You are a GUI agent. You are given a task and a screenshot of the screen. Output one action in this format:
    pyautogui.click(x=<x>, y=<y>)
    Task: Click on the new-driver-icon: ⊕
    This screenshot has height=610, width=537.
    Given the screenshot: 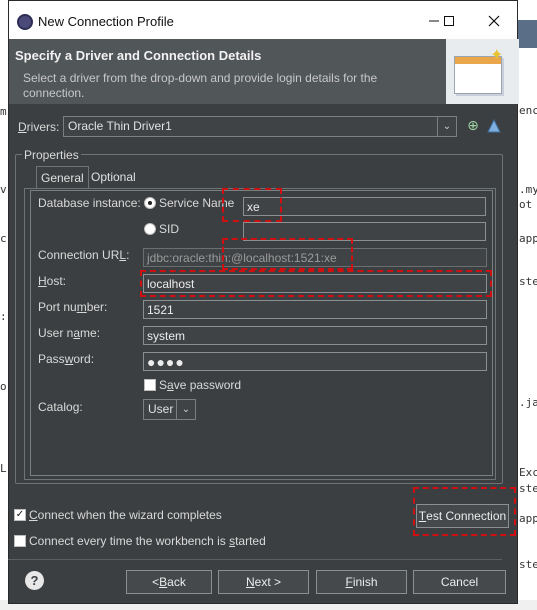 What is the action you would take?
    pyautogui.click(x=473, y=126)
    